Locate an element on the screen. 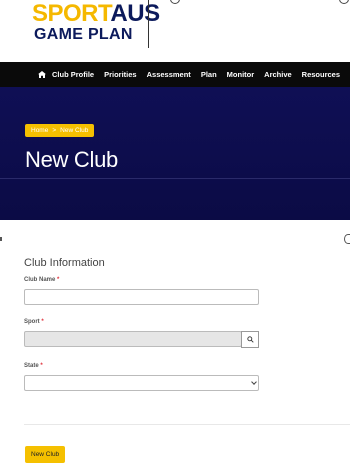 The height and width of the screenshot is (469, 350). club-name-label-text: Club Name is located at coordinates (40, 280).